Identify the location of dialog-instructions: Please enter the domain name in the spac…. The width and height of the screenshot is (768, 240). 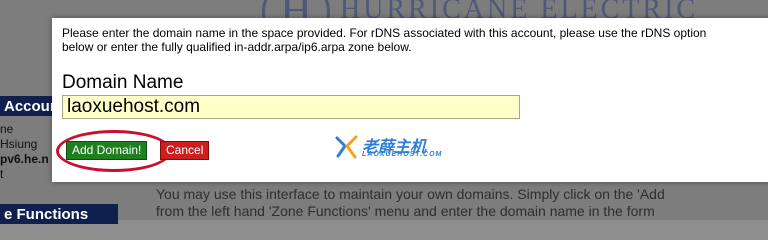
(384, 40).